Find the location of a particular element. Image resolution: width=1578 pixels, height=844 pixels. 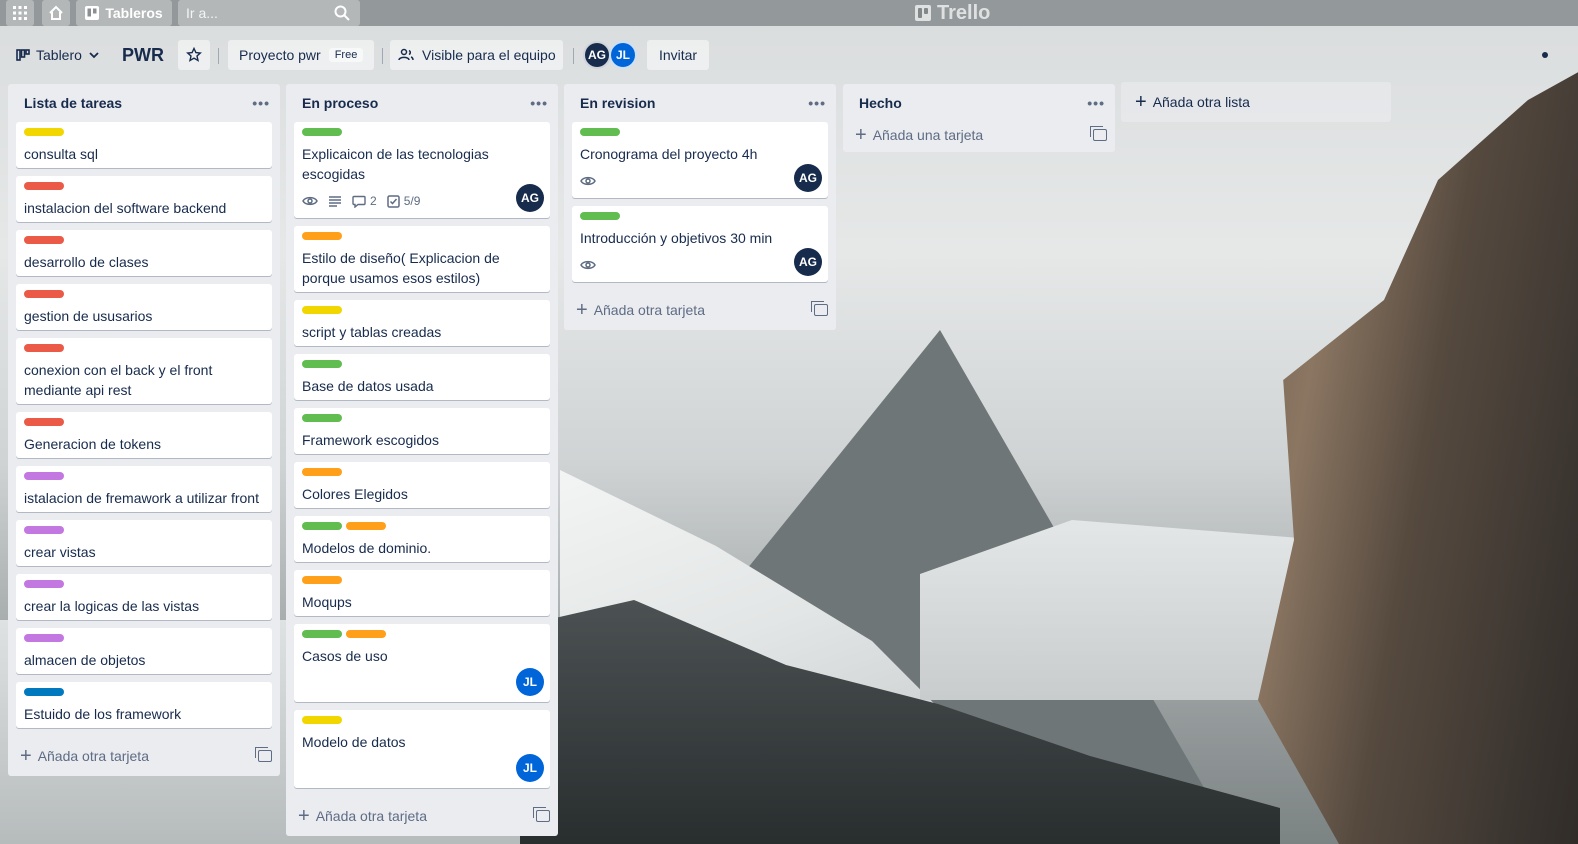

card: almacen de objetos is located at coordinates (144, 651).